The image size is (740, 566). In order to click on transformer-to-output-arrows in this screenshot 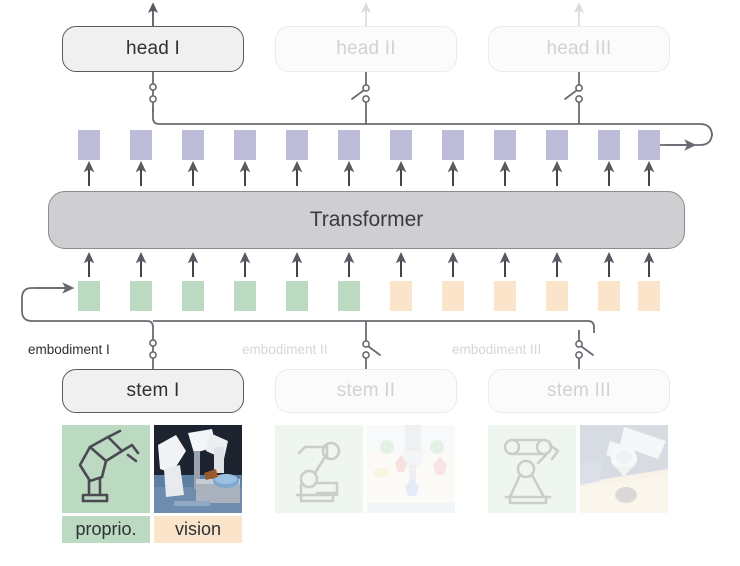, I will do `click(369, 173)`.